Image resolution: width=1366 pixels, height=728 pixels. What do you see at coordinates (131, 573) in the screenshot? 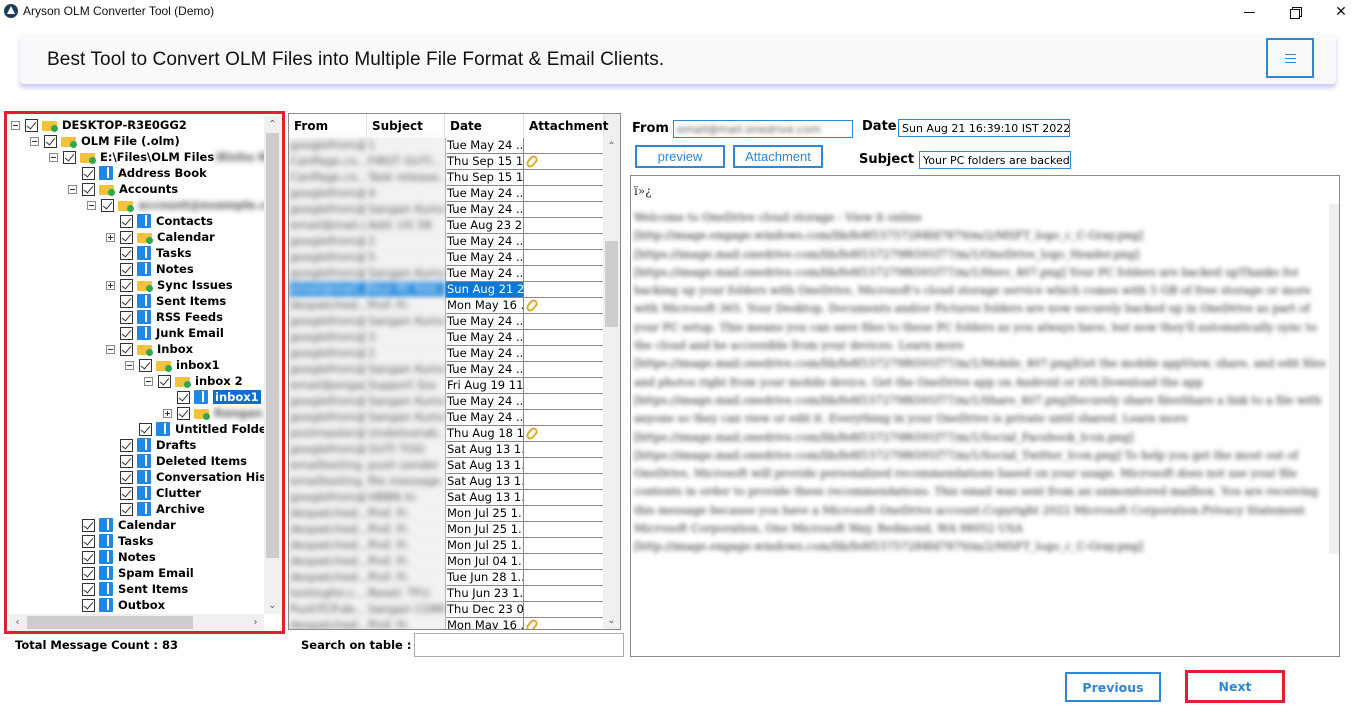
I see `tree-item: Spam Email` at bounding box center [131, 573].